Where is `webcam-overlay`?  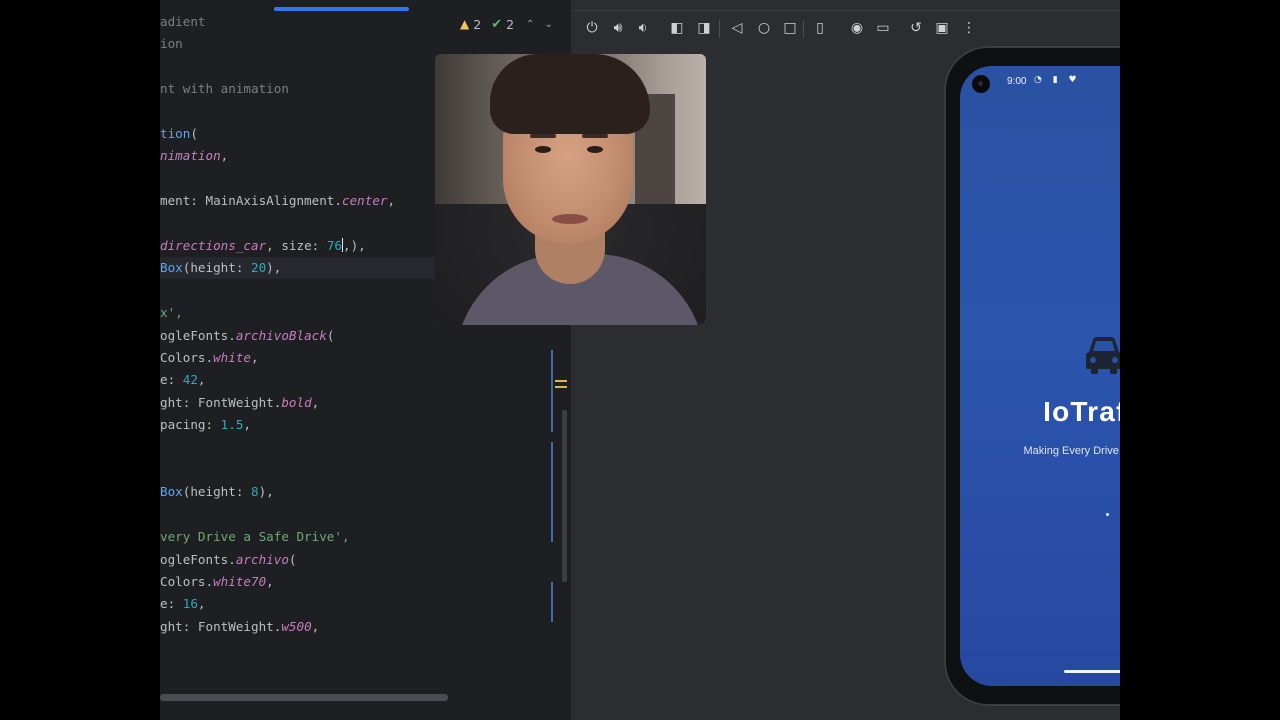 webcam-overlay is located at coordinates (570, 189).